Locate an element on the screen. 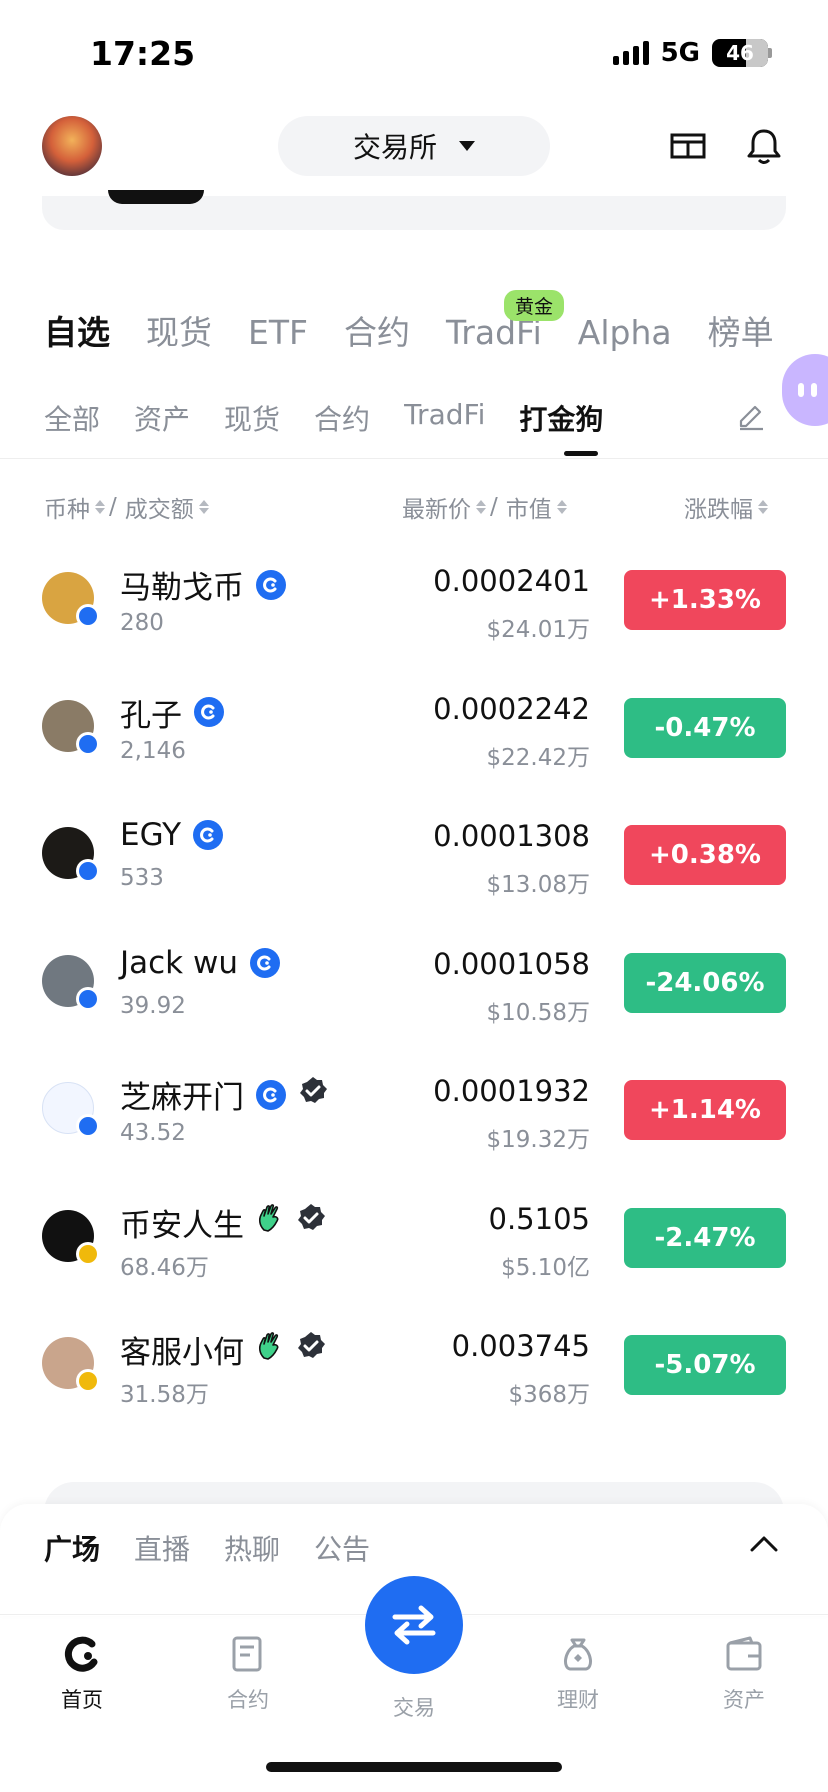 Image resolution: width=828 pixels, height=1792 pixels. subtab-assets: 资产 is located at coordinates (162, 418).